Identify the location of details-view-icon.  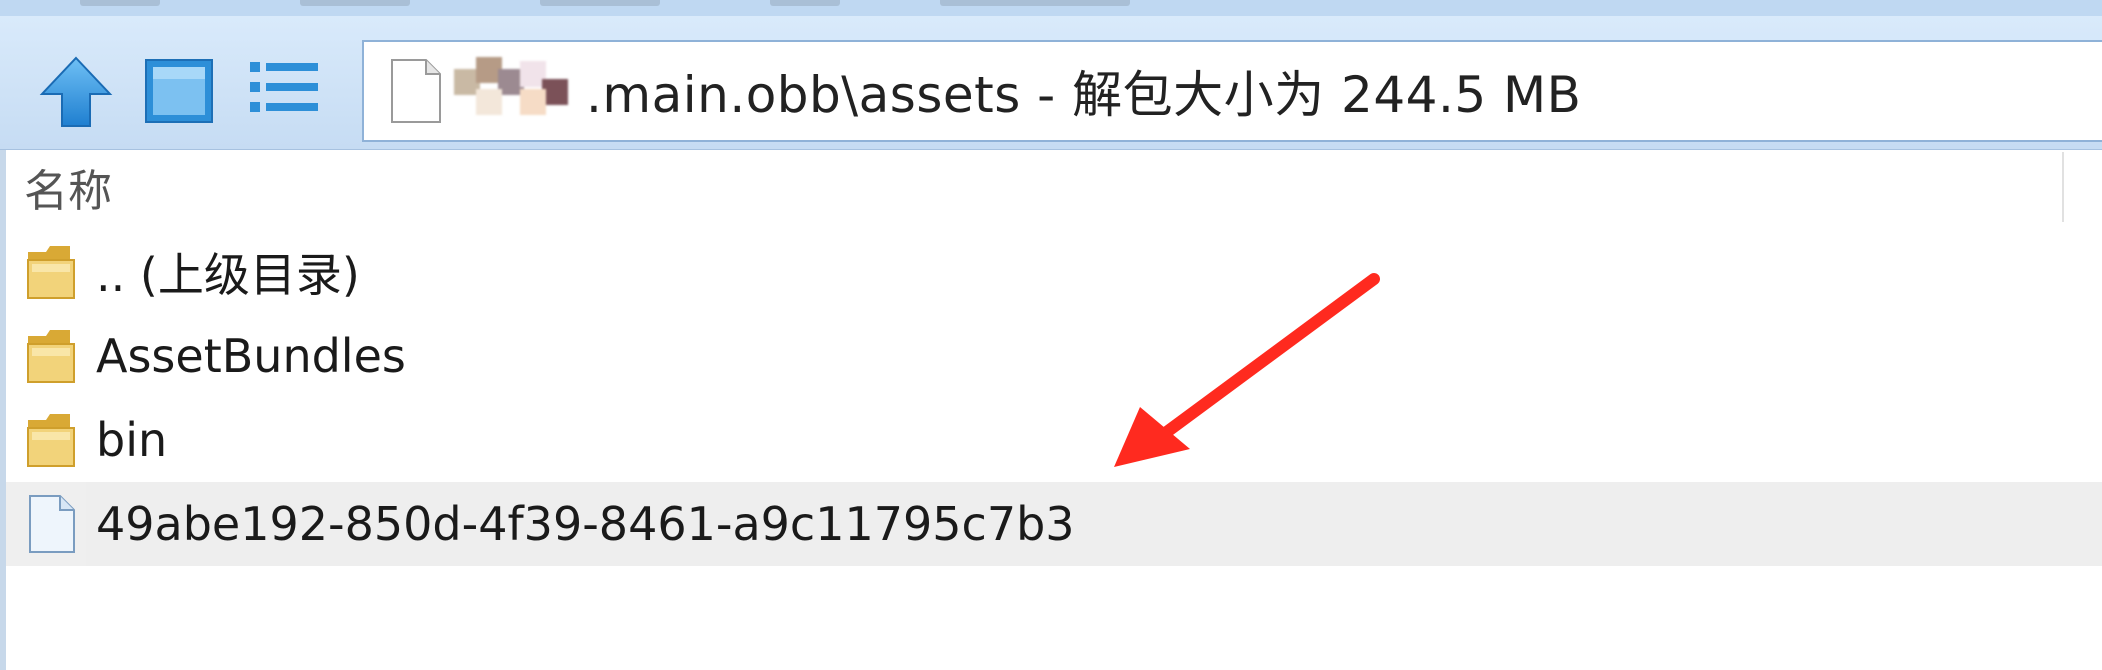
(284, 87).